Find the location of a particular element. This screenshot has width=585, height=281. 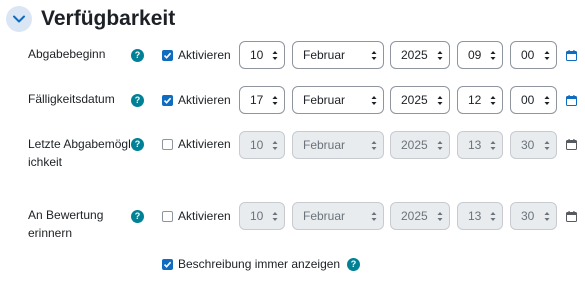

day-select: 17 is located at coordinates (262, 100).